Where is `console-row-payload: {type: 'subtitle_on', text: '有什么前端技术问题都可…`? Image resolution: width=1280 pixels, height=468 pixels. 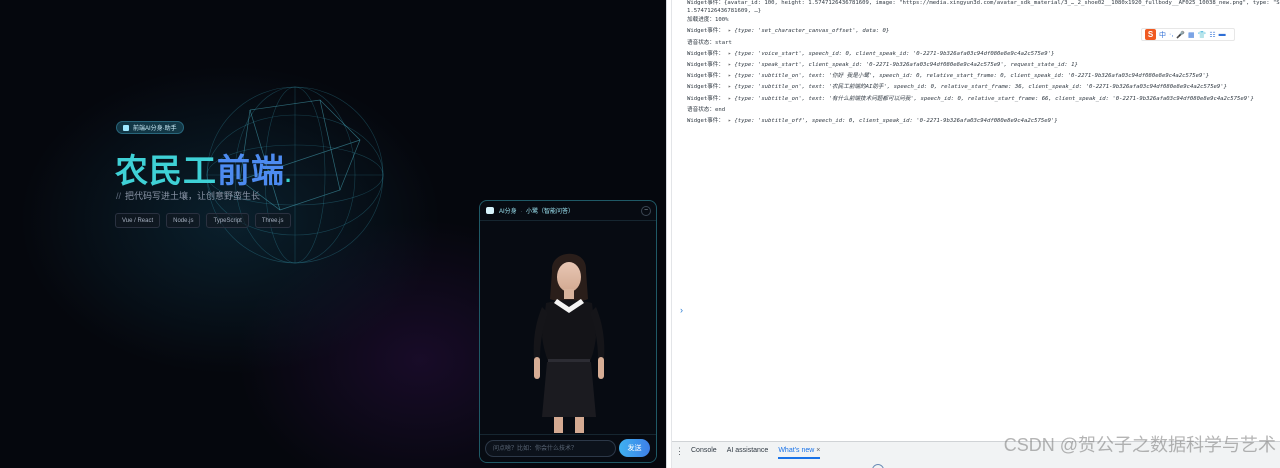
console-row-payload: {type: 'subtitle_on', text: '有什么前端技术问题都可… is located at coordinates (994, 99).